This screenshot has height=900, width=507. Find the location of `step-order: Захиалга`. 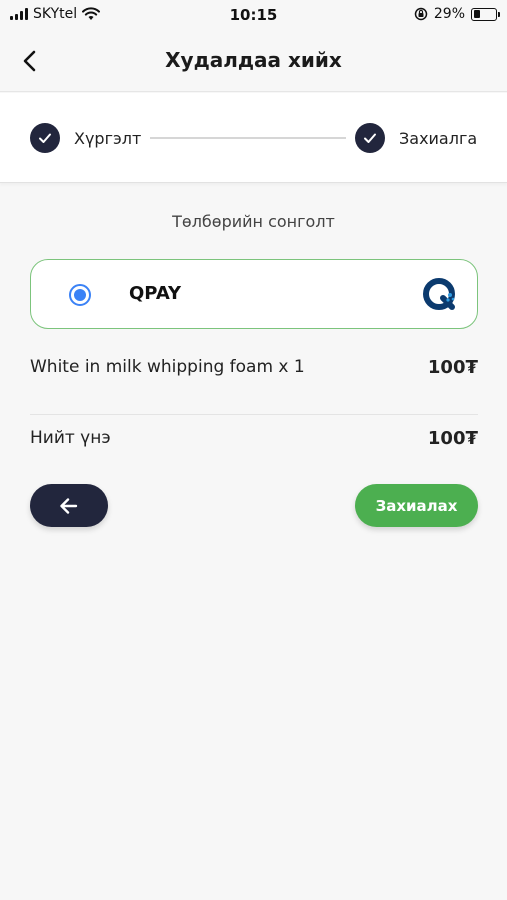

step-order: Захиалга is located at coordinates (416, 138).